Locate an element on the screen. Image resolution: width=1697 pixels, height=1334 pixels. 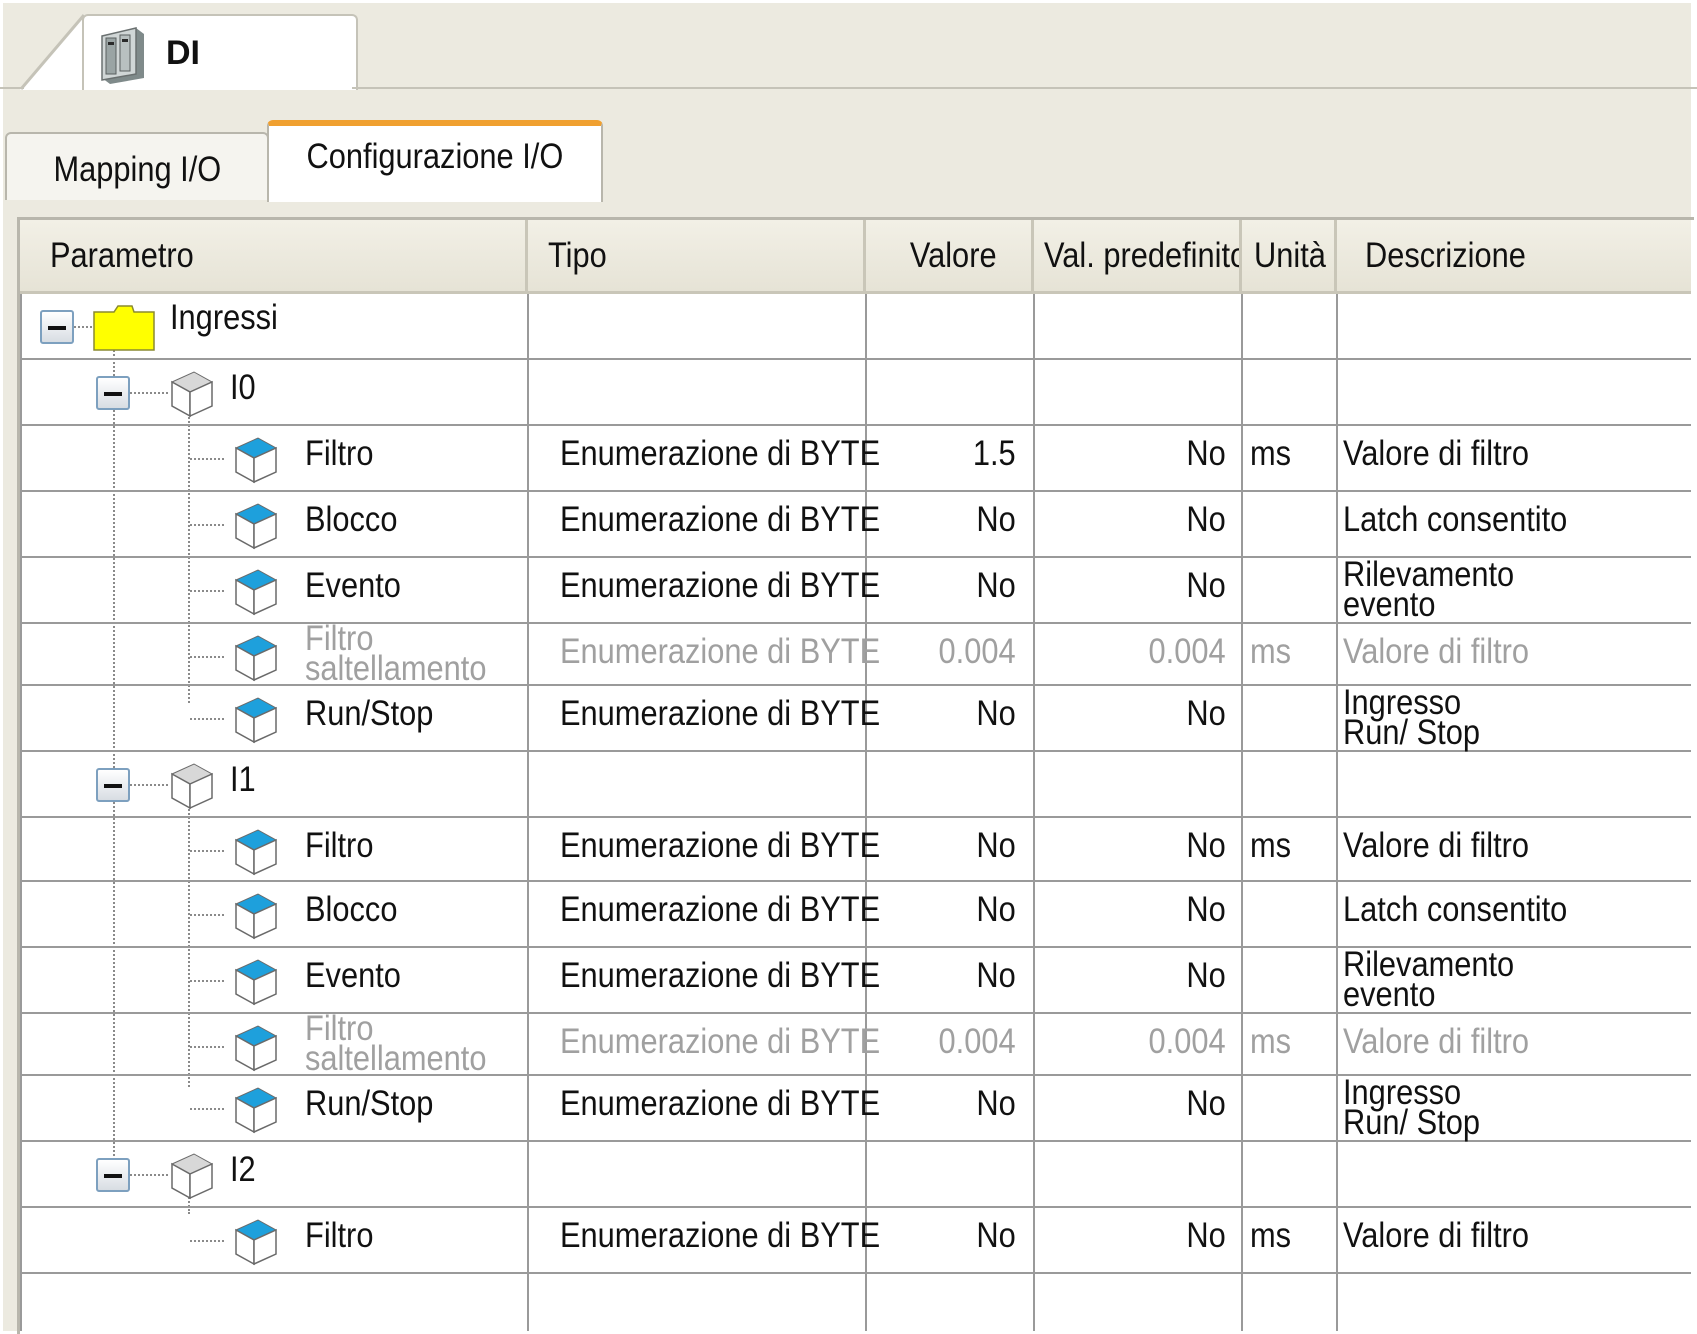
tab-strip-border is located at coordinates (1024, 88).